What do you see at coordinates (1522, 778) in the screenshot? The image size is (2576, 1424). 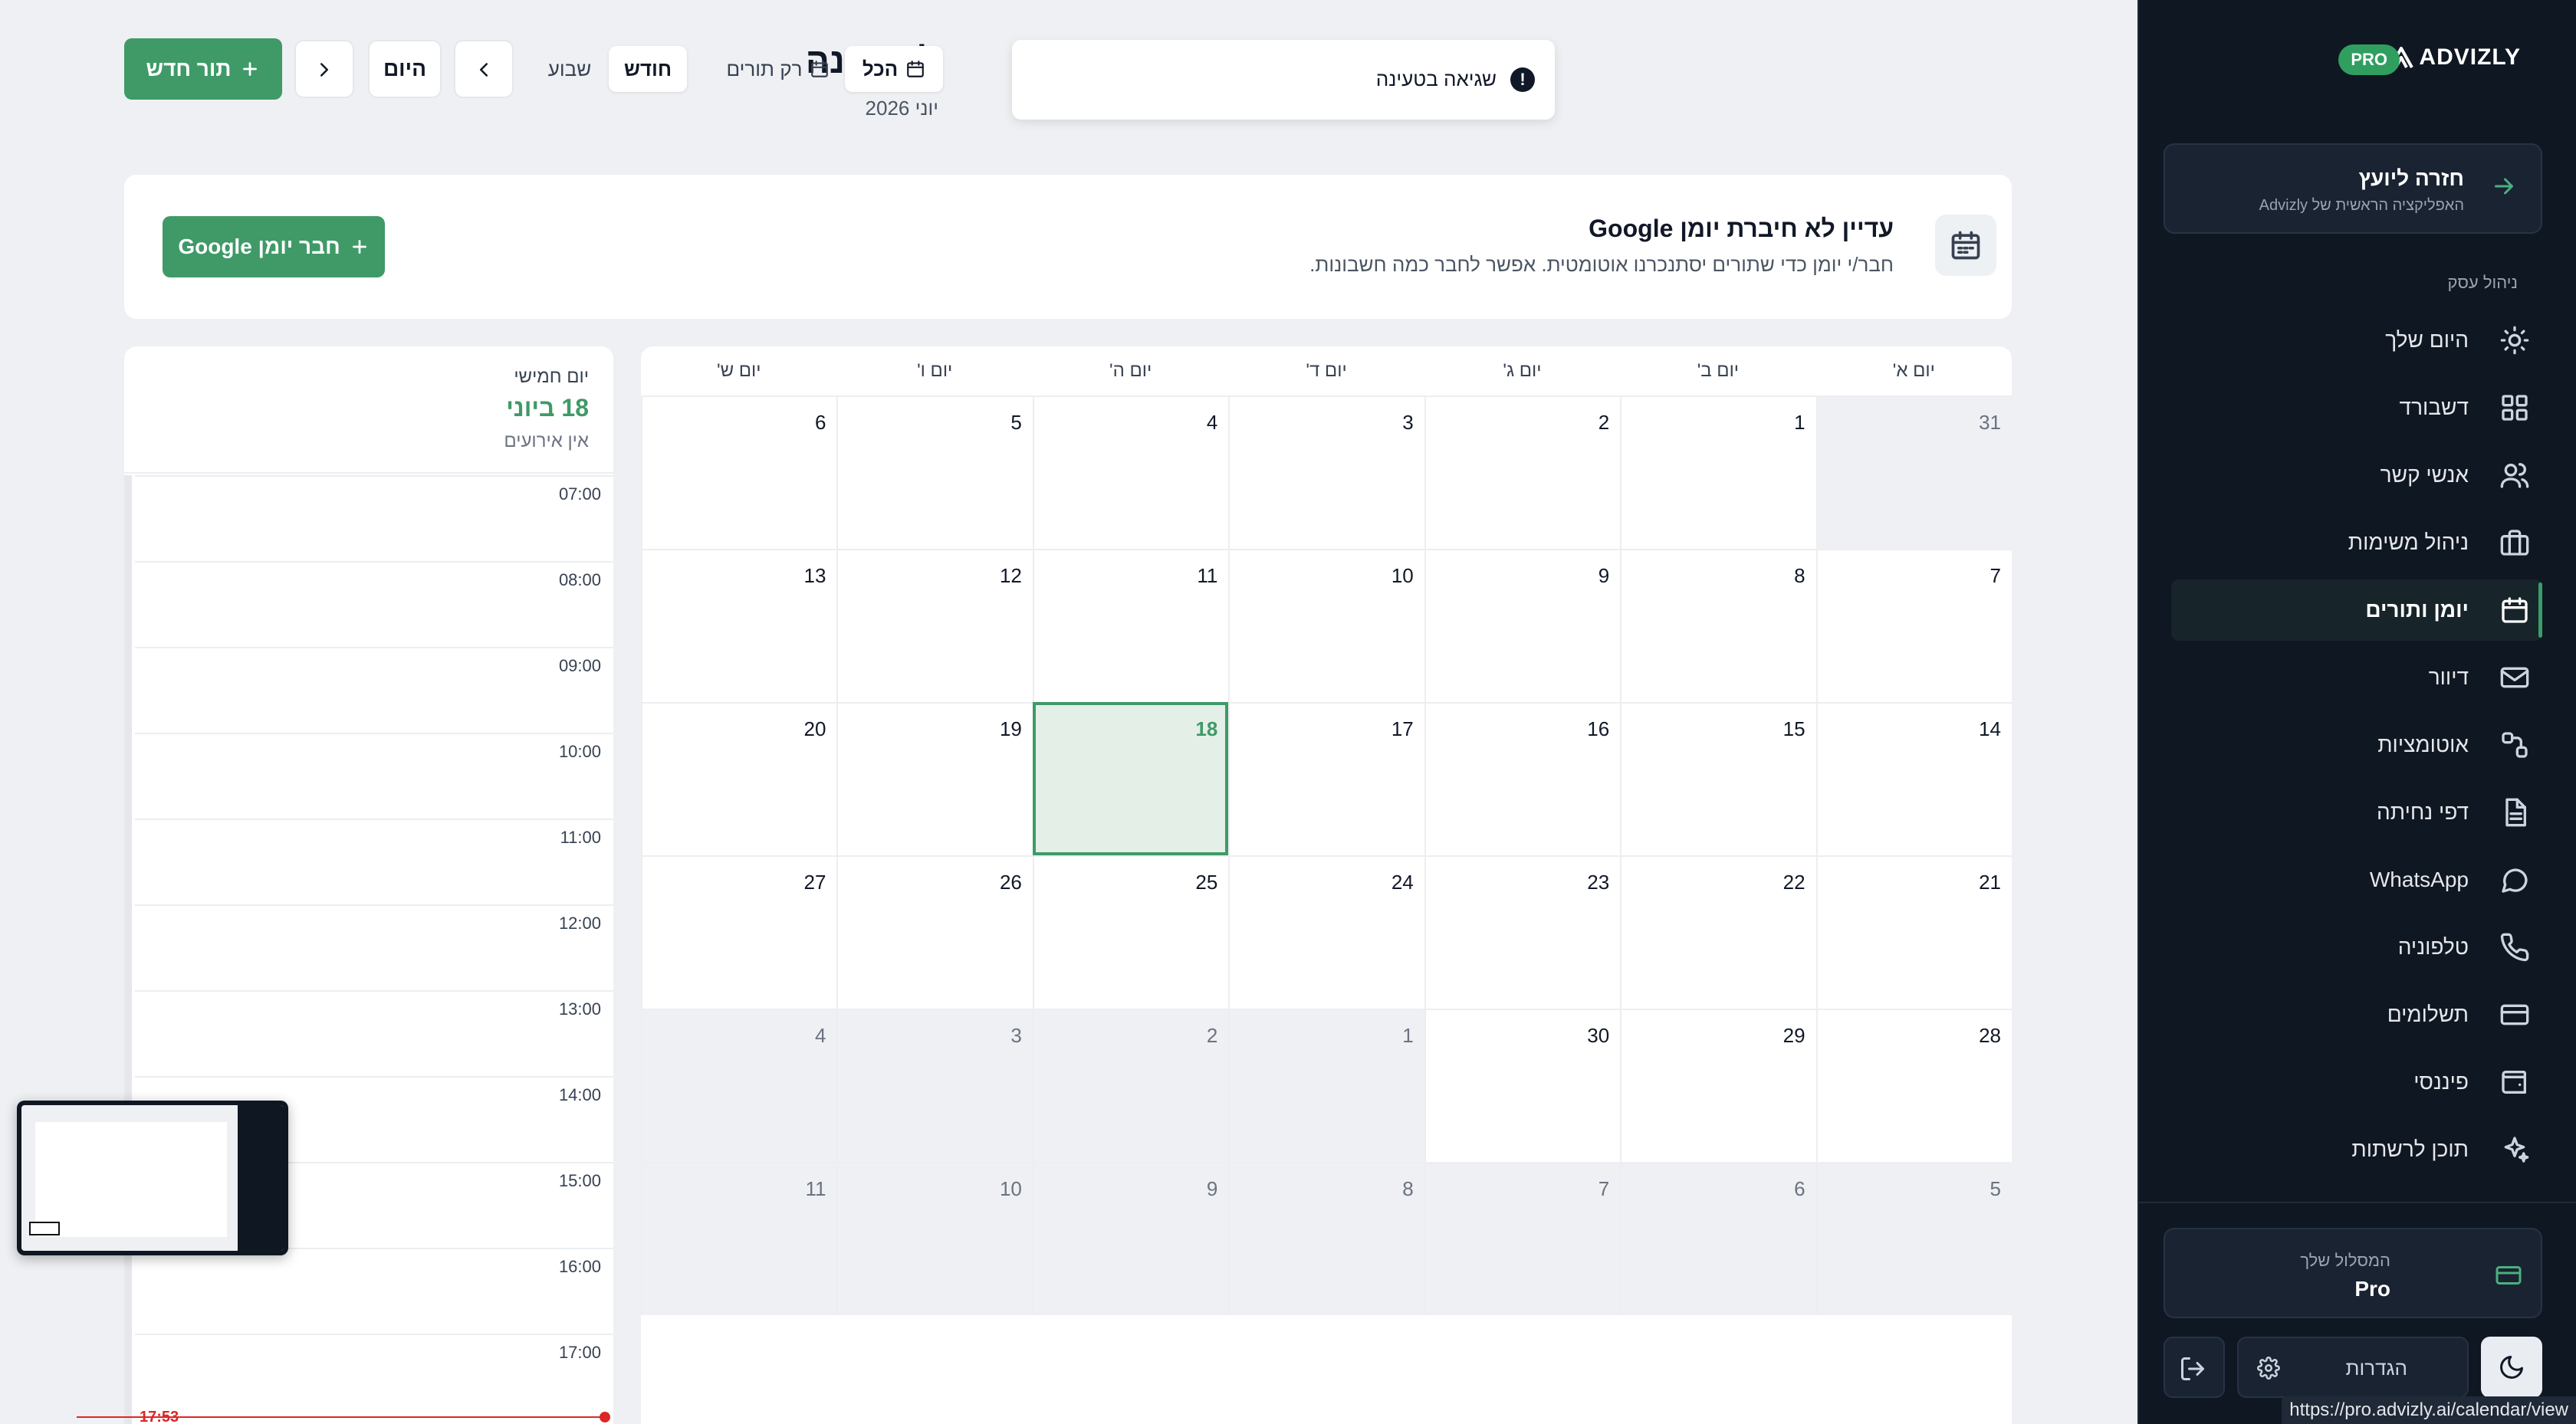 I see `day-cell: 16` at bounding box center [1522, 778].